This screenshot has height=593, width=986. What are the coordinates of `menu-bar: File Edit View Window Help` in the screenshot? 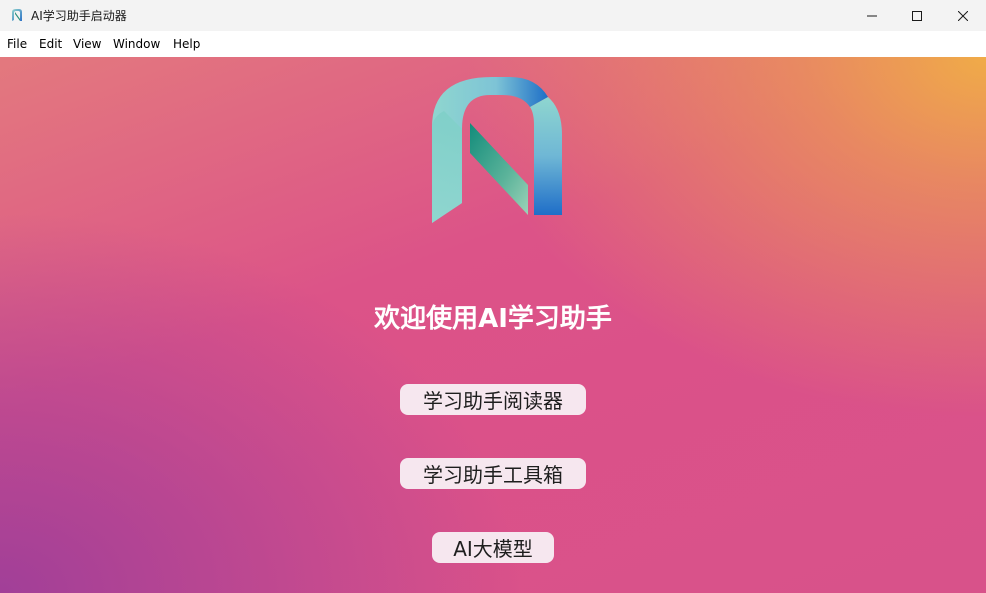 It's located at (493, 44).